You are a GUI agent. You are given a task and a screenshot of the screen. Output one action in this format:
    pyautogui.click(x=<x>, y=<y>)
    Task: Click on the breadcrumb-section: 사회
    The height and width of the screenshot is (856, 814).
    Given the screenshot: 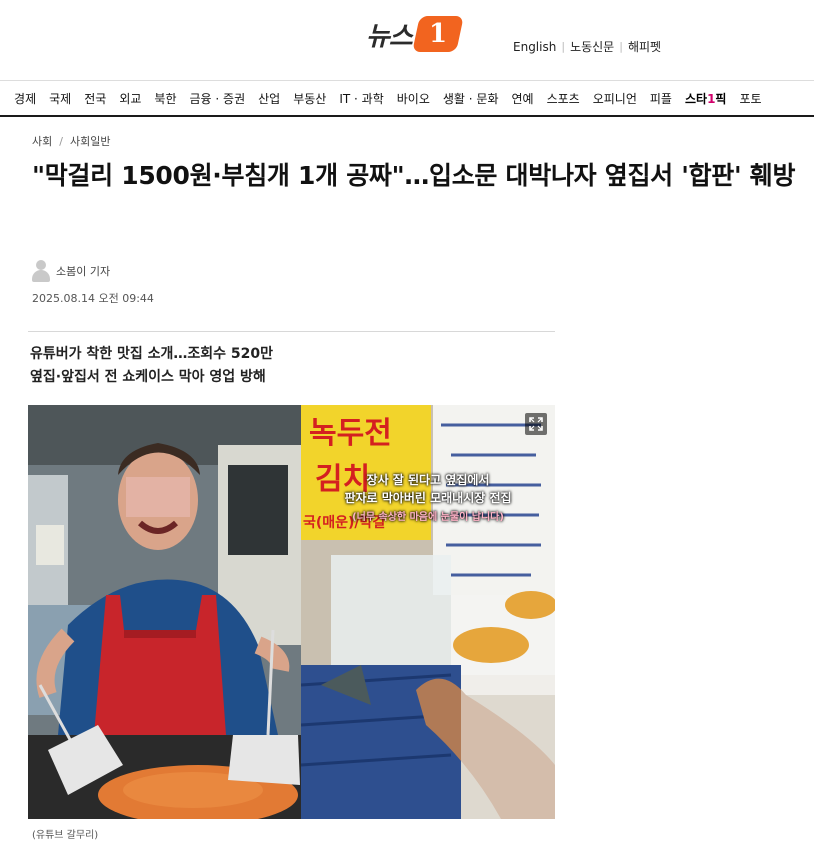 What is the action you would take?
    pyautogui.click(x=42, y=141)
    